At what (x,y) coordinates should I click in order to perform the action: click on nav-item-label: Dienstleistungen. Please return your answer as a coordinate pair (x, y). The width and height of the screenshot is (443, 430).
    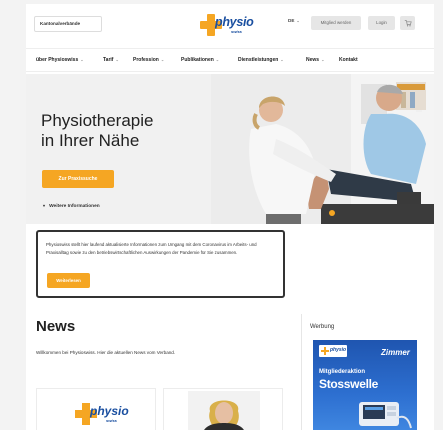
    Looking at the image, I should click on (258, 60).